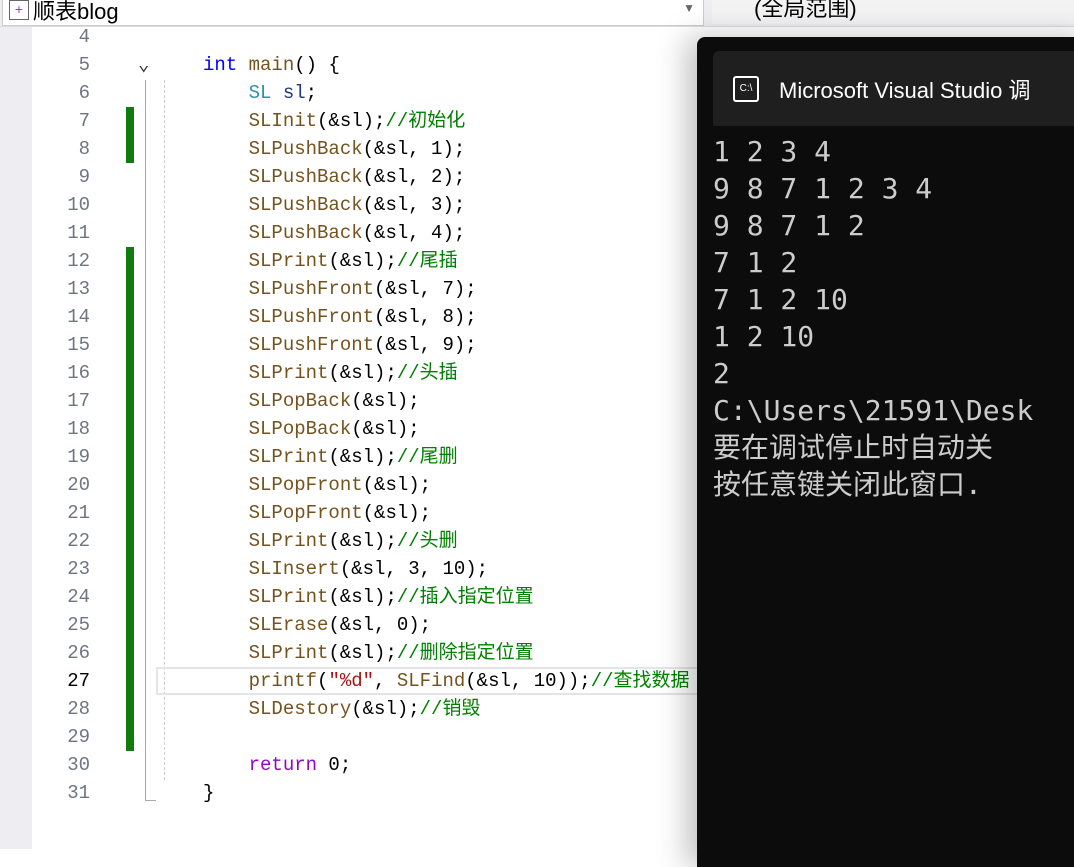 The height and width of the screenshot is (867, 1074). I want to click on code-line: 12 SLPrint(&sl);//尾插, so click(372, 261).